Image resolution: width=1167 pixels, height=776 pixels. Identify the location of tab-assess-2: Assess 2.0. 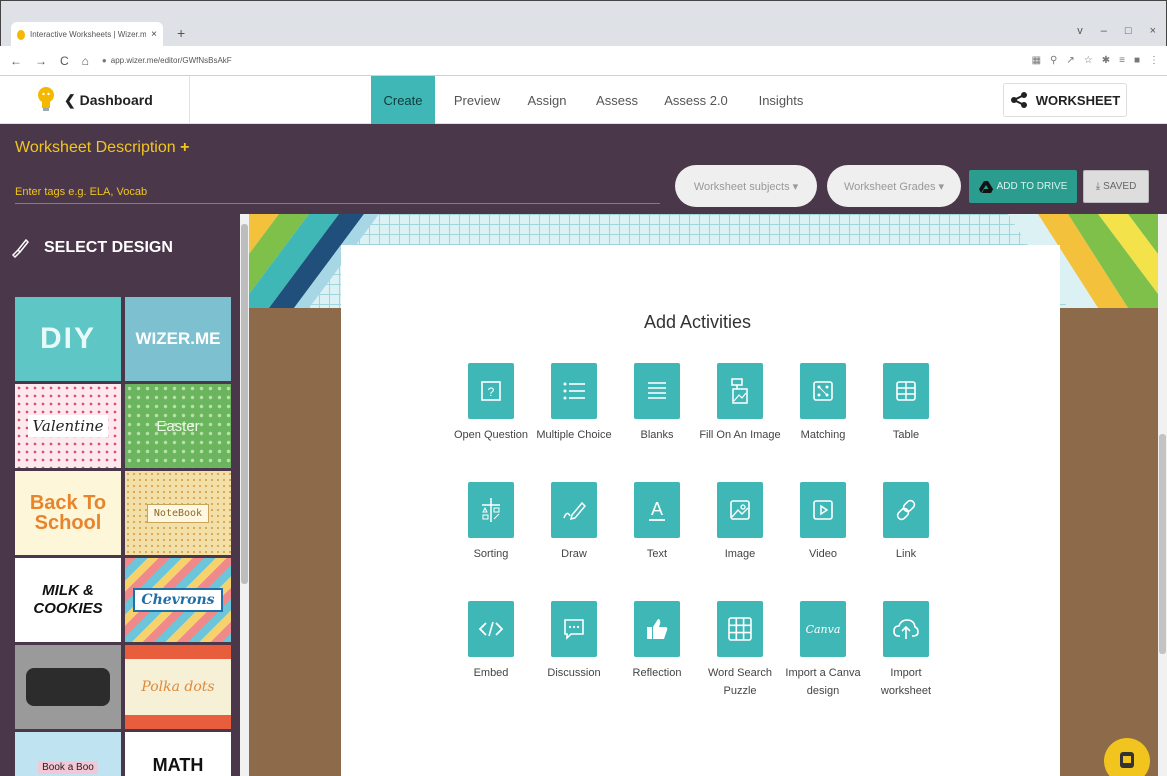
(696, 100).